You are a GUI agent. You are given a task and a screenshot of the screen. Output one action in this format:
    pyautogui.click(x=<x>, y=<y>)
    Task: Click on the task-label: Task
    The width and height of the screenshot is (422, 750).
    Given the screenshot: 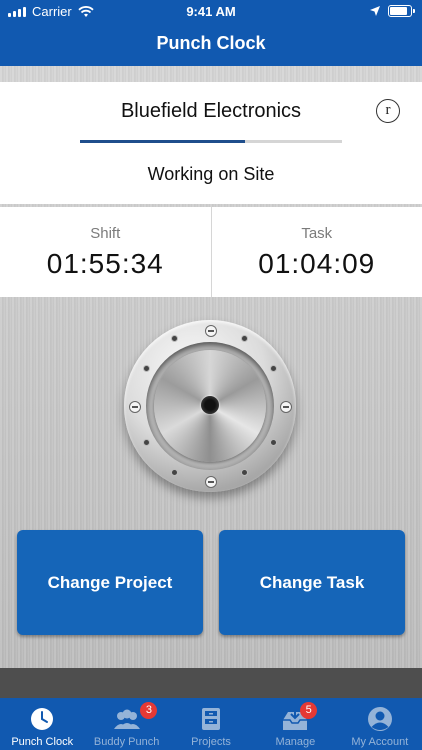 What is the action you would take?
    pyautogui.click(x=317, y=233)
    